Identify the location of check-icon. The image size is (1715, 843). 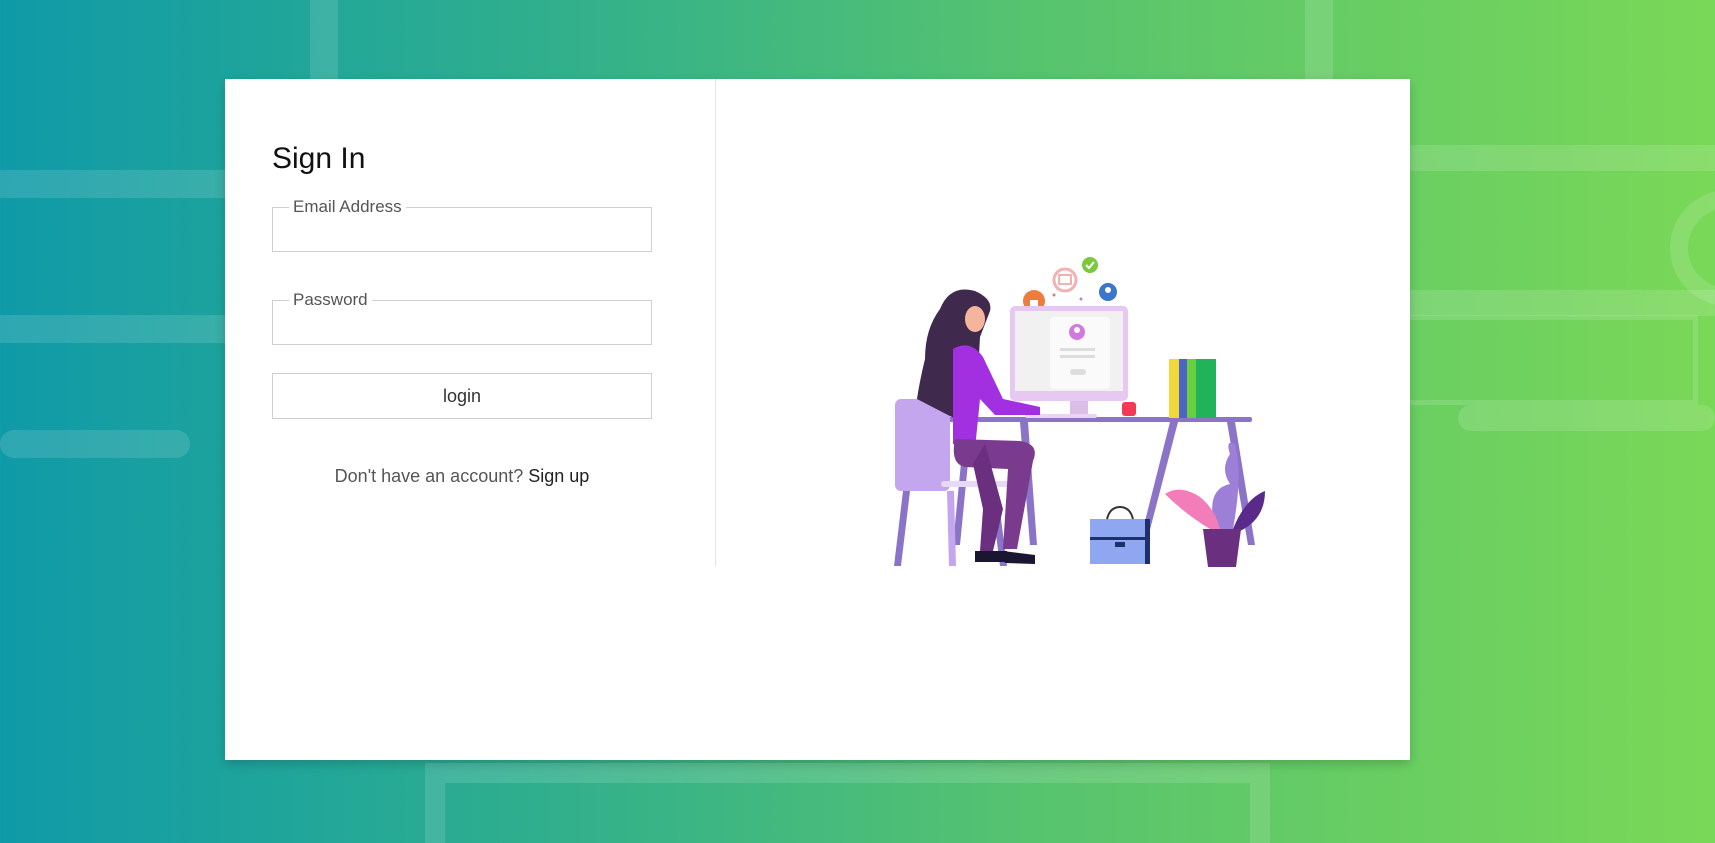
(1090, 265).